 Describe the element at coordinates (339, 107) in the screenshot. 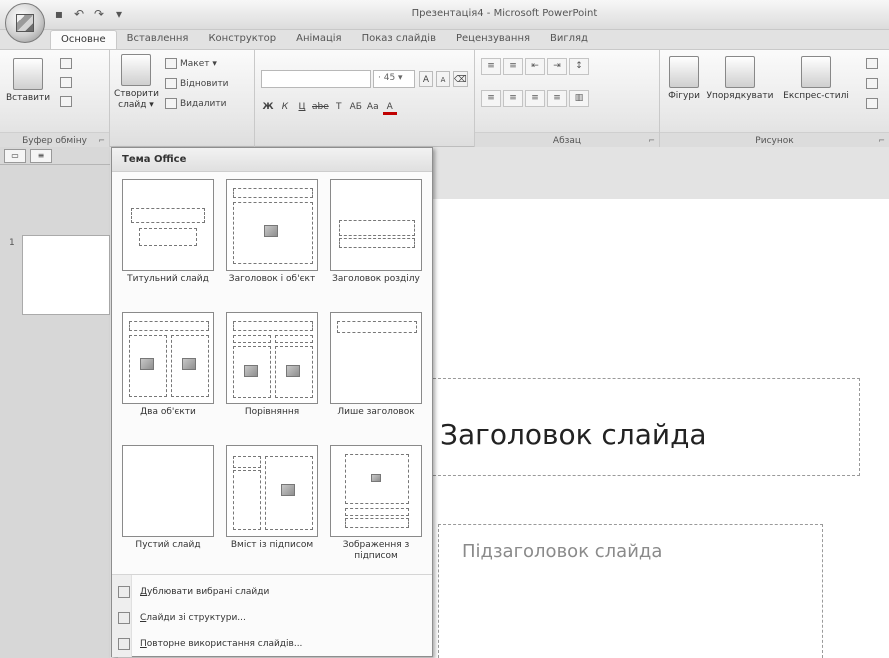

I see `shadow-button: Т` at that location.